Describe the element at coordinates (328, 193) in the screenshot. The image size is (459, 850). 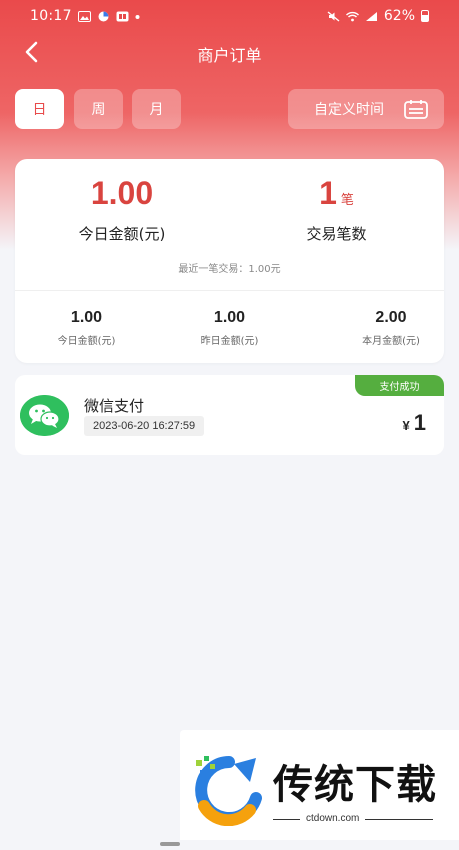
I see `trade-count-value: 1` at that location.